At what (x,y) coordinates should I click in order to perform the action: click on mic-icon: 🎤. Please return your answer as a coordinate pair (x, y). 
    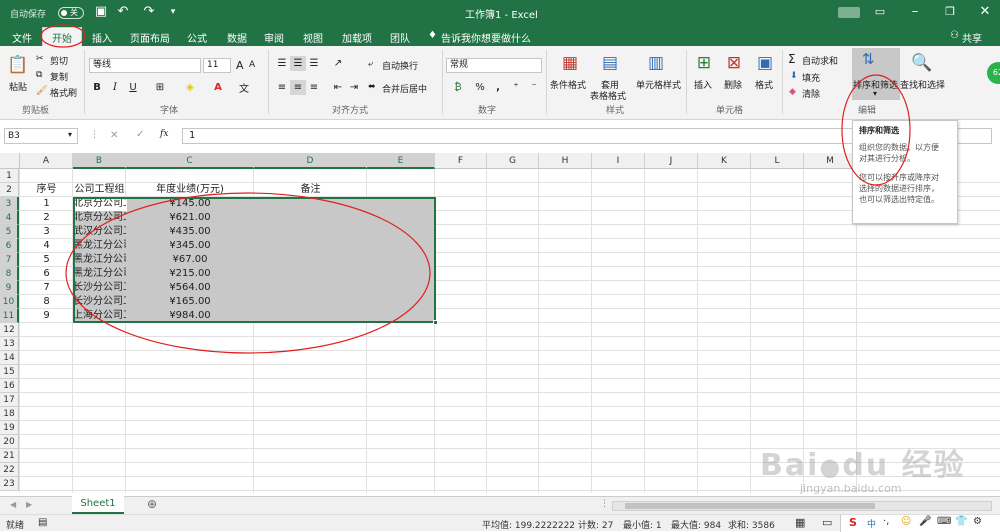
    Looking at the image, I should click on (925, 521).